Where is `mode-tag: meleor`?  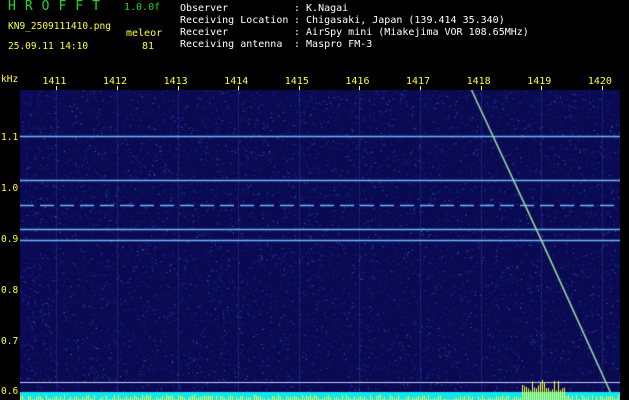 mode-tag: meleor is located at coordinates (144, 33).